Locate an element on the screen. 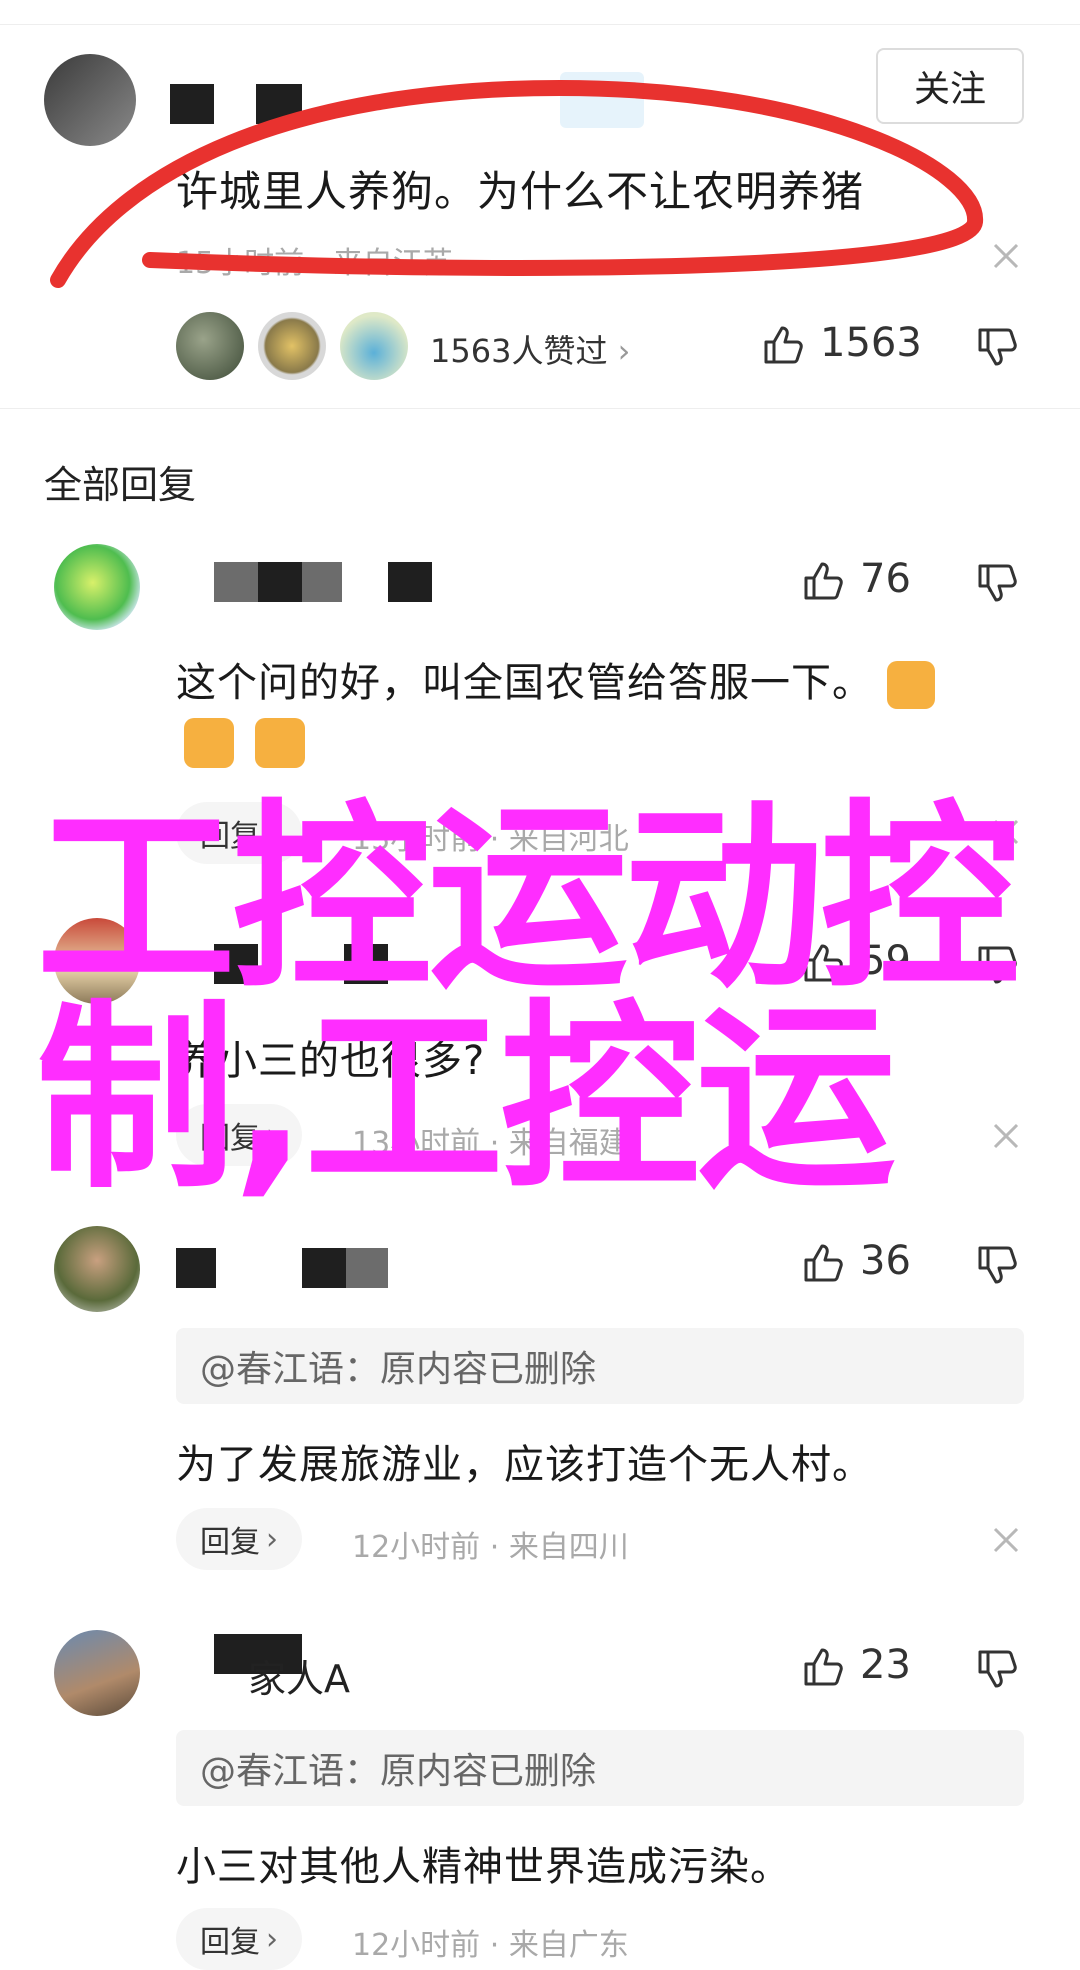 The height and width of the screenshot is (1970, 1080). watermark-line: 工控运动控 is located at coordinates (528, 899).